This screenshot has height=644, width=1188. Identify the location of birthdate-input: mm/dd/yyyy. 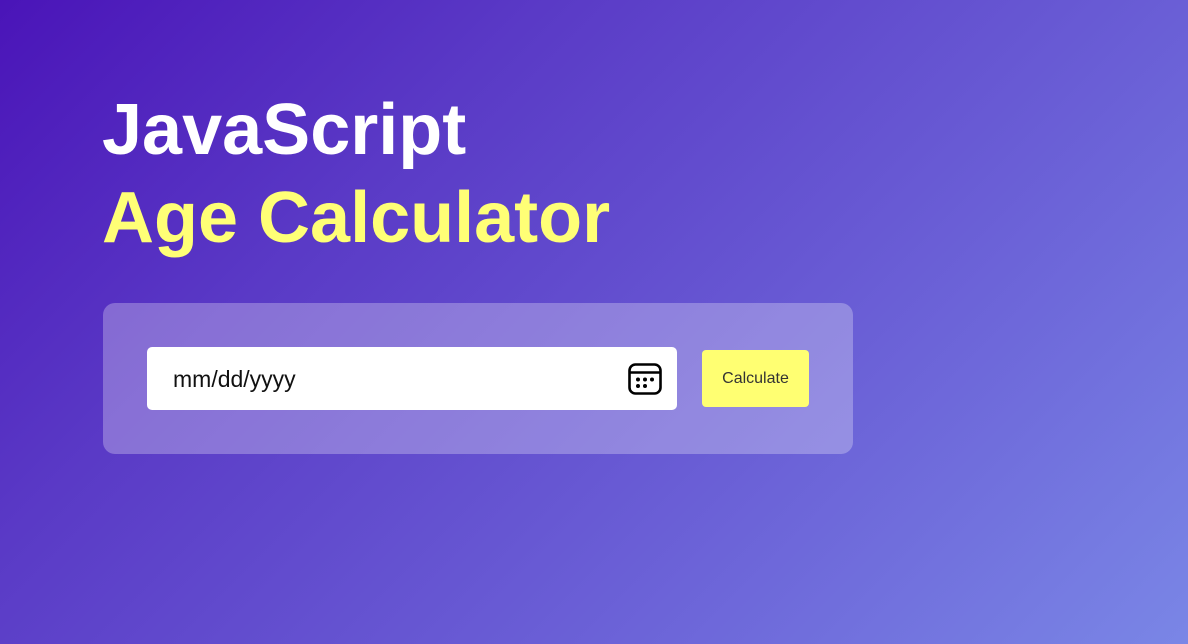
(412, 378).